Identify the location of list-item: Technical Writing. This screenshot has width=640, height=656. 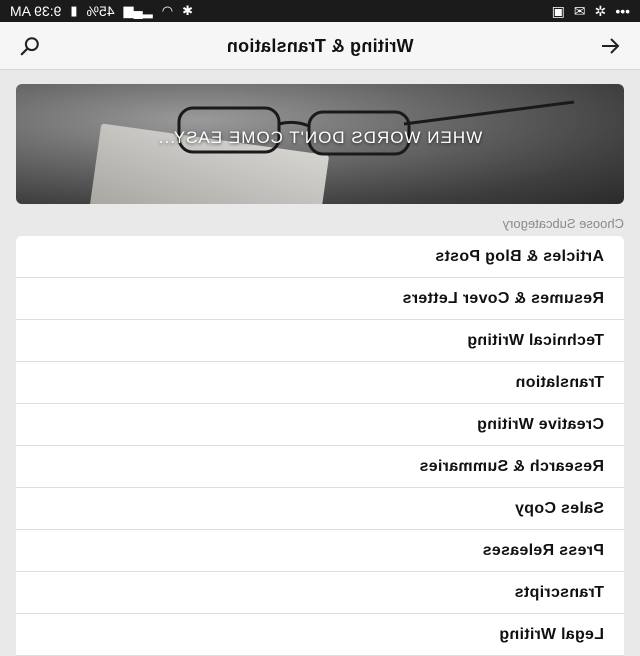
(320, 341).